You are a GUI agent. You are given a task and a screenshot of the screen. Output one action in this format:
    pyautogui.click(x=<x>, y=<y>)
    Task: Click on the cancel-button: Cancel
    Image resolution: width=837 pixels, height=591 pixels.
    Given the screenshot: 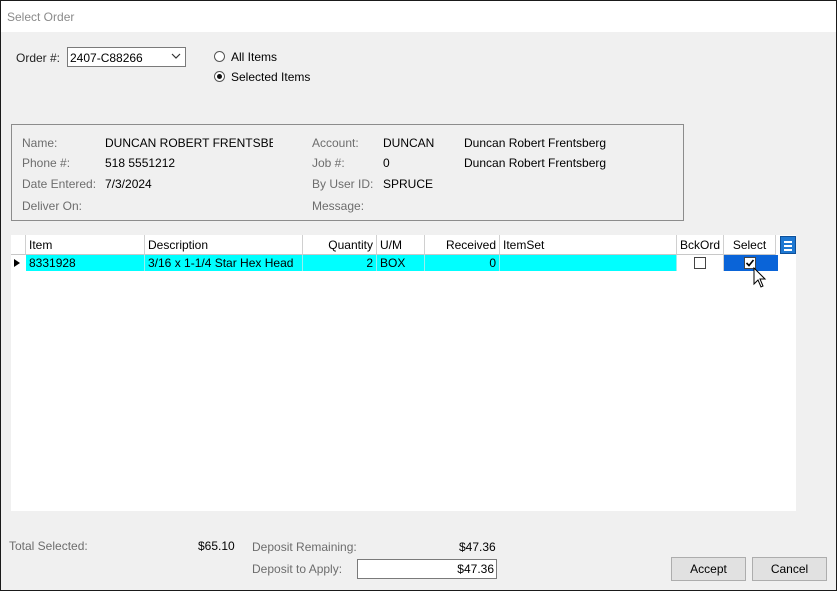 What is the action you would take?
    pyautogui.click(x=789, y=569)
    